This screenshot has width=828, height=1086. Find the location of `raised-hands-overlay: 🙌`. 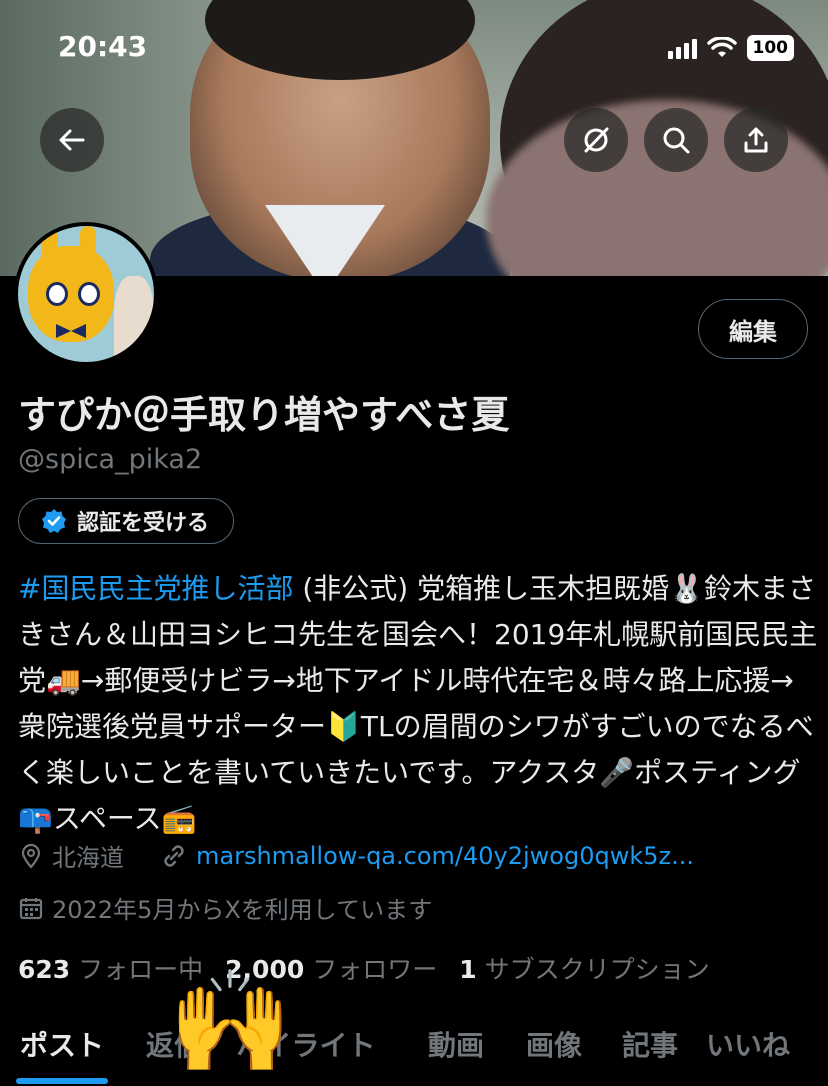

raised-hands-overlay: 🙌 is located at coordinates (230, 1022).